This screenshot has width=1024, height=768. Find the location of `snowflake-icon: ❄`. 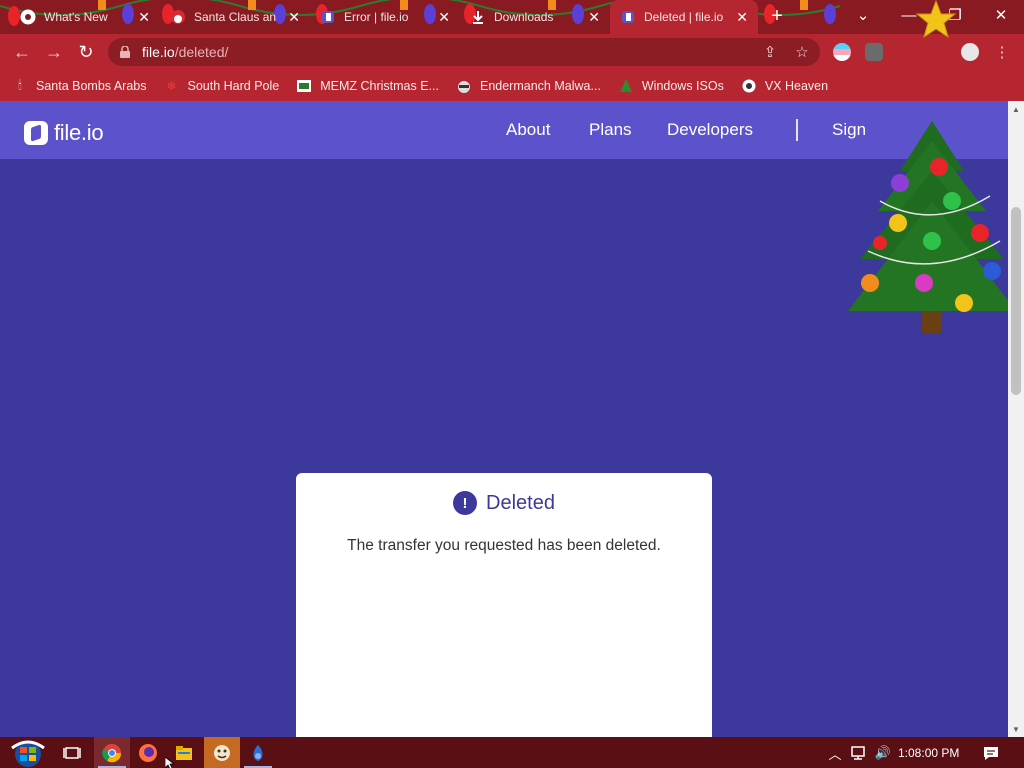

snowflake-icon: ❄ is located at coordinates (171, 85).